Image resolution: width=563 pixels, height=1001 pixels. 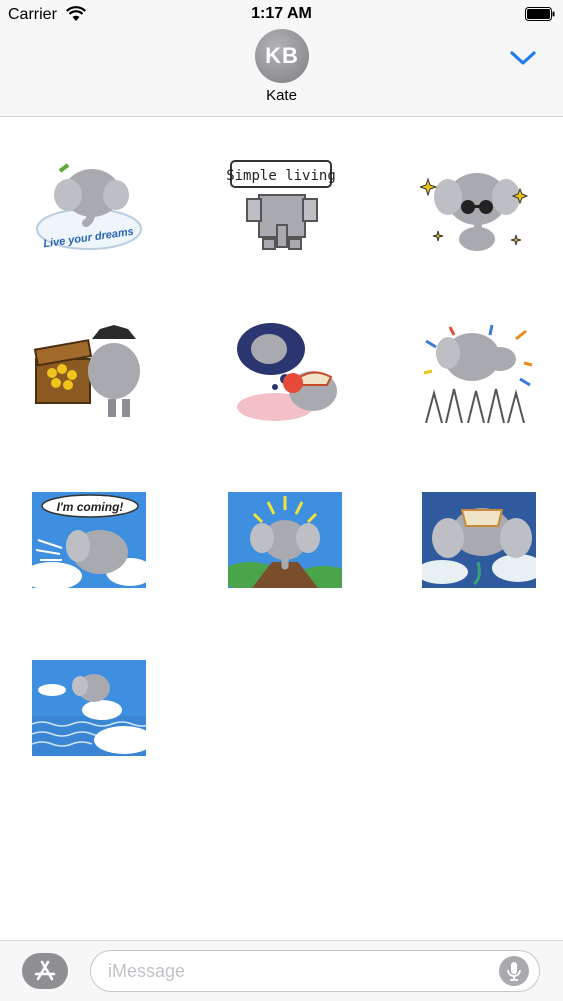 What do you see at coordinates (281, 95) in the screenshot?
I see `contact-name: Kate` at bounding box center [281, 95].